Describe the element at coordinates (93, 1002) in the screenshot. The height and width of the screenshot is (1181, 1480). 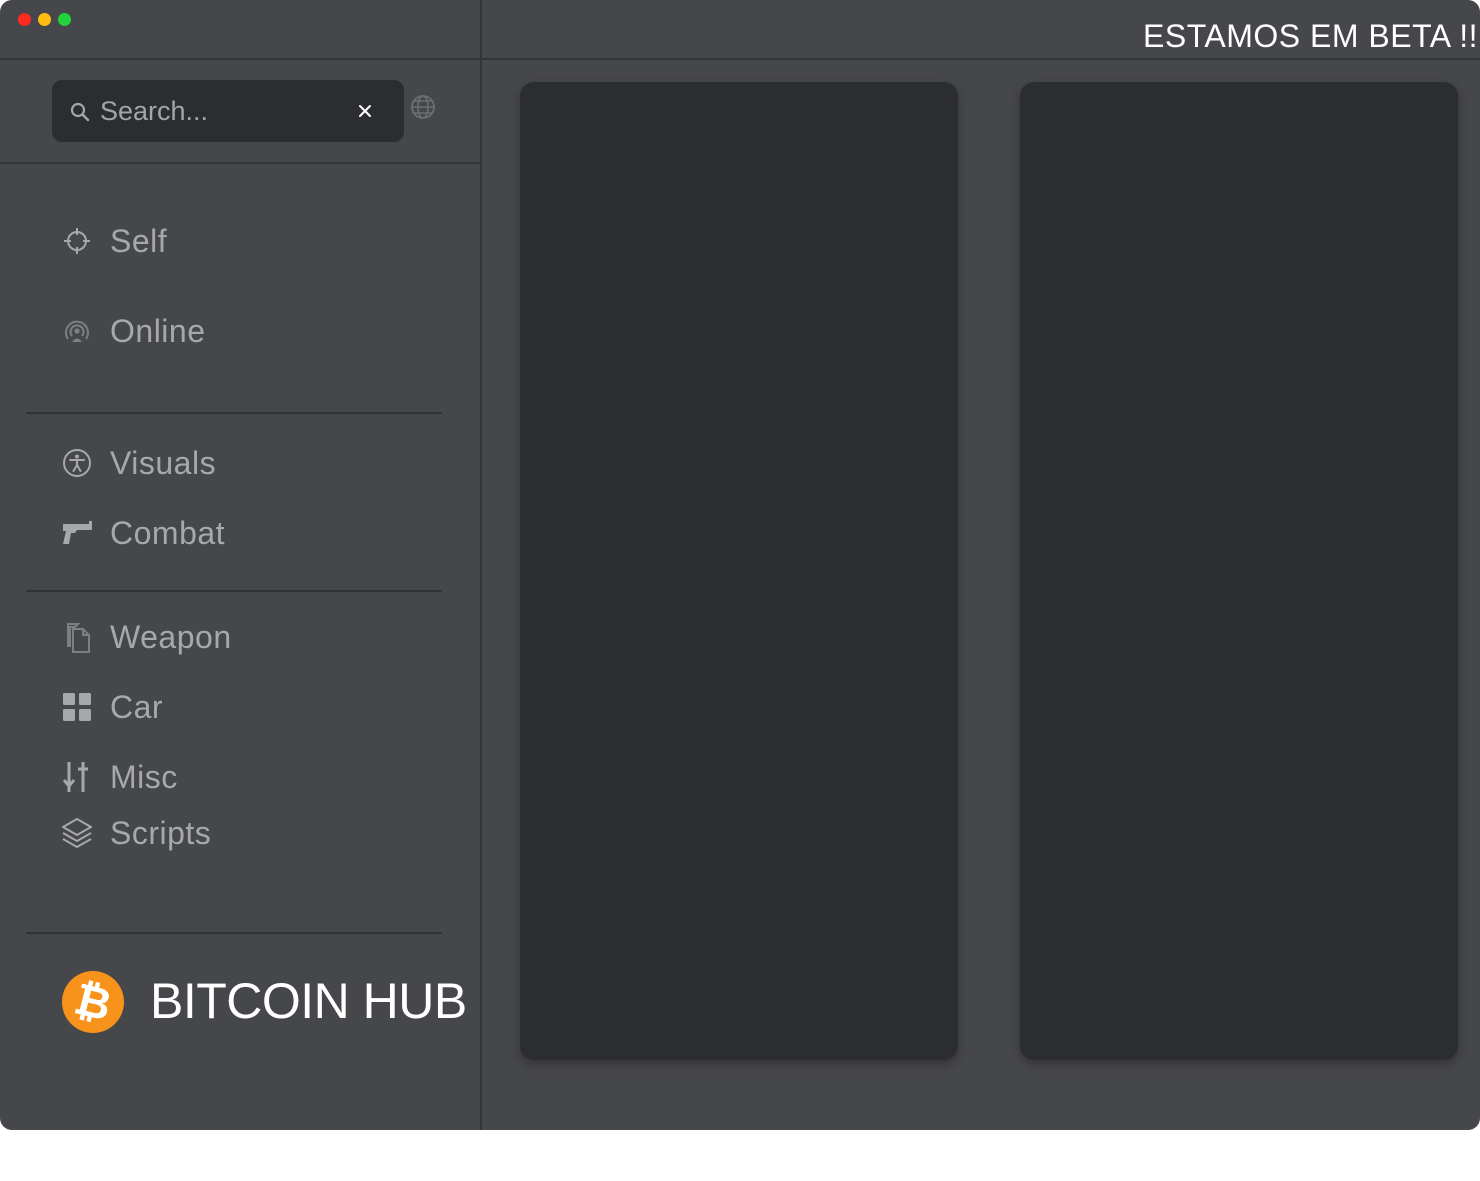
I see `bitcoin-icon: ₿` at that location.